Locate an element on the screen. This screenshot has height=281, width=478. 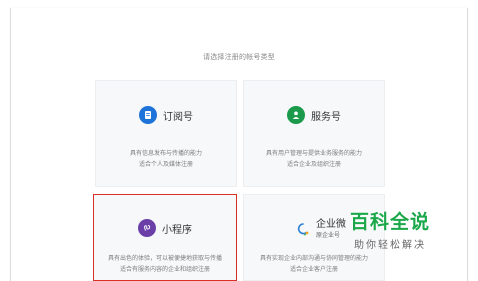
service-account-card: 服务号 具有用户管理与提供业务服务的能力 适合企业及组织注册 is located at coordinates (314, 133).